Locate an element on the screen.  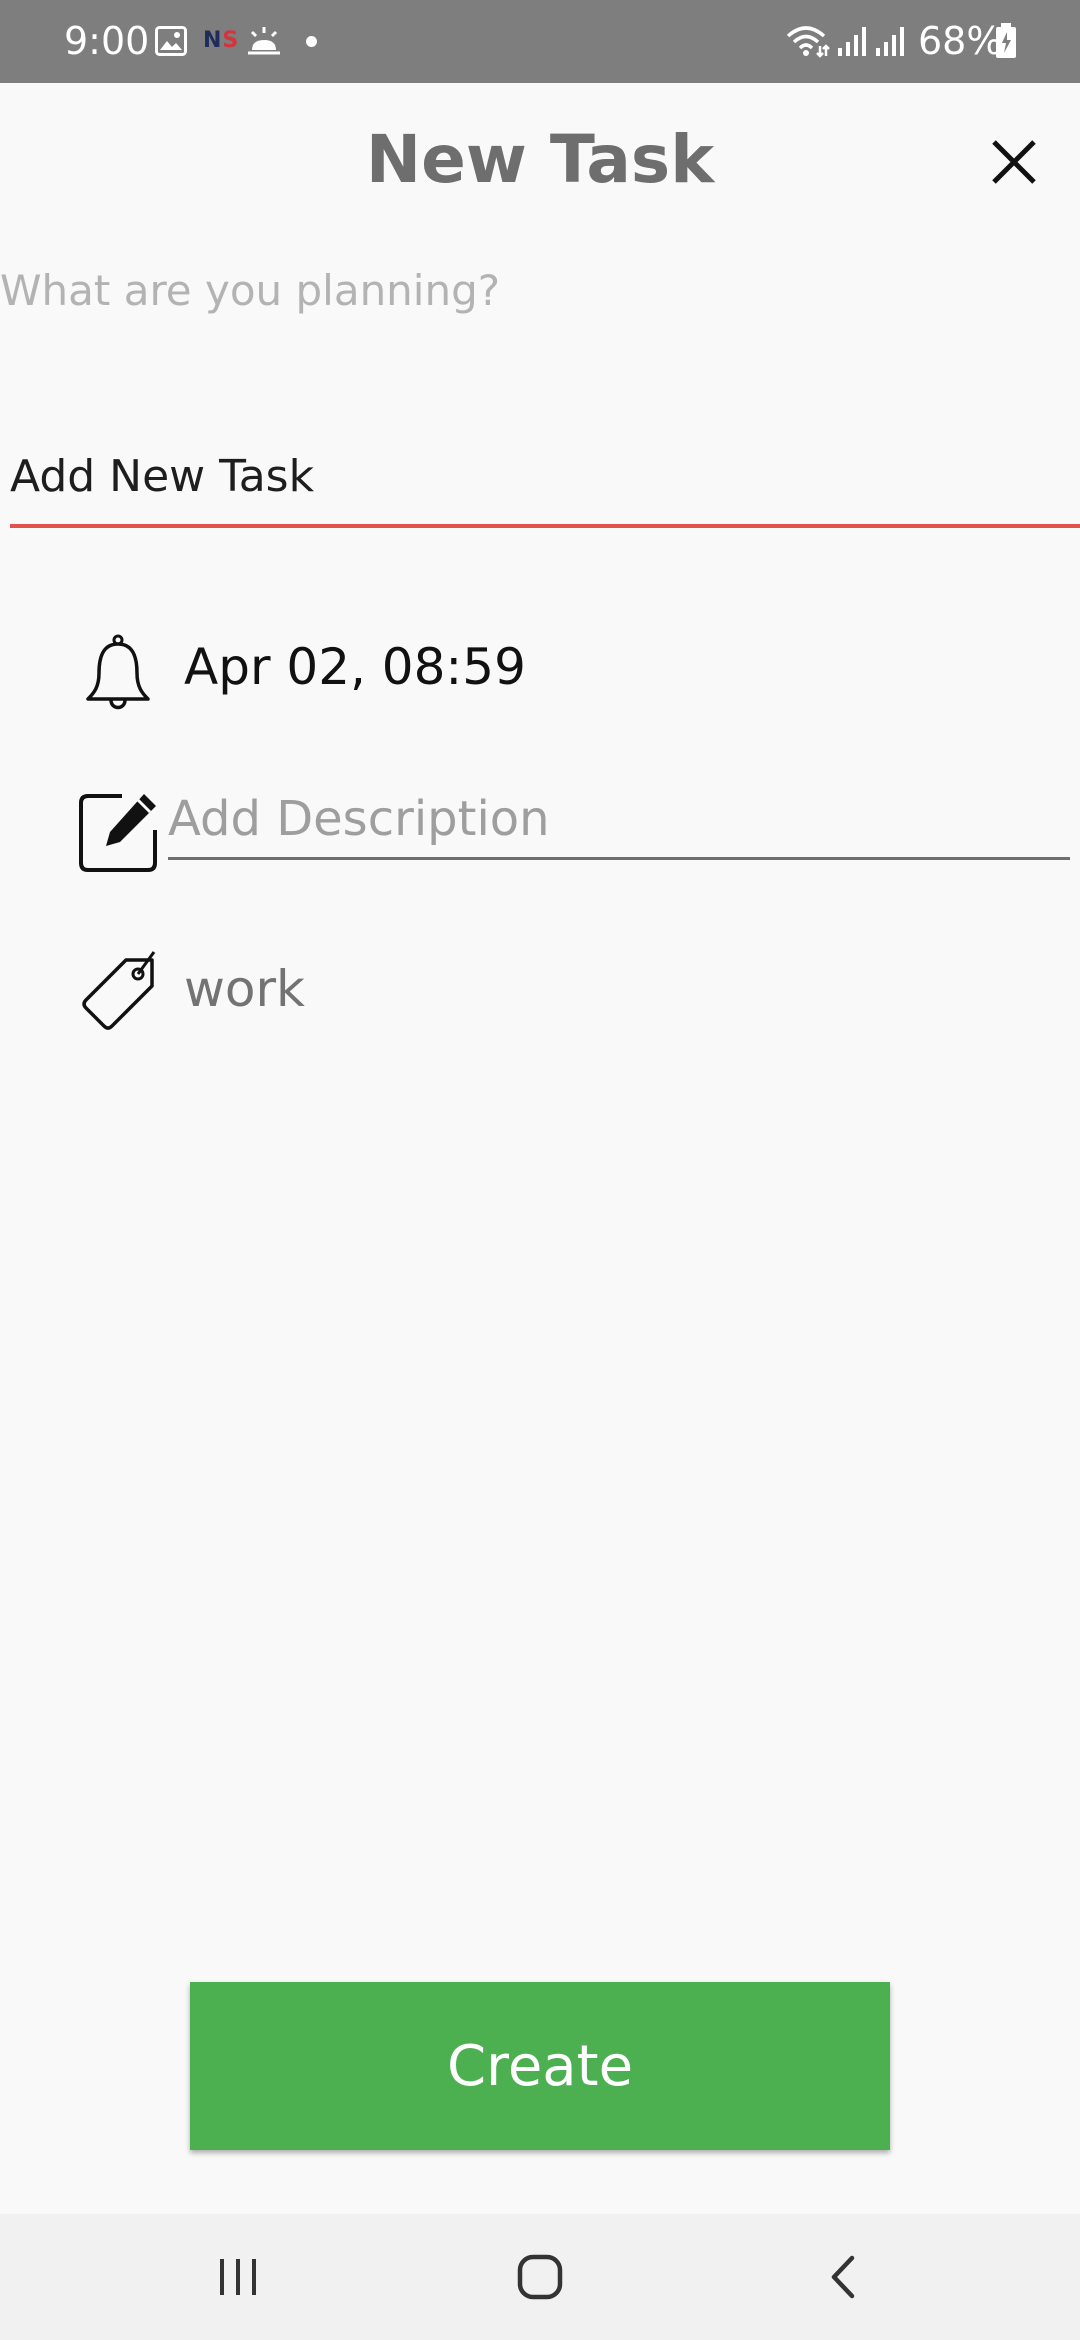
create-button: Create is located at coordinates (540, 2066).